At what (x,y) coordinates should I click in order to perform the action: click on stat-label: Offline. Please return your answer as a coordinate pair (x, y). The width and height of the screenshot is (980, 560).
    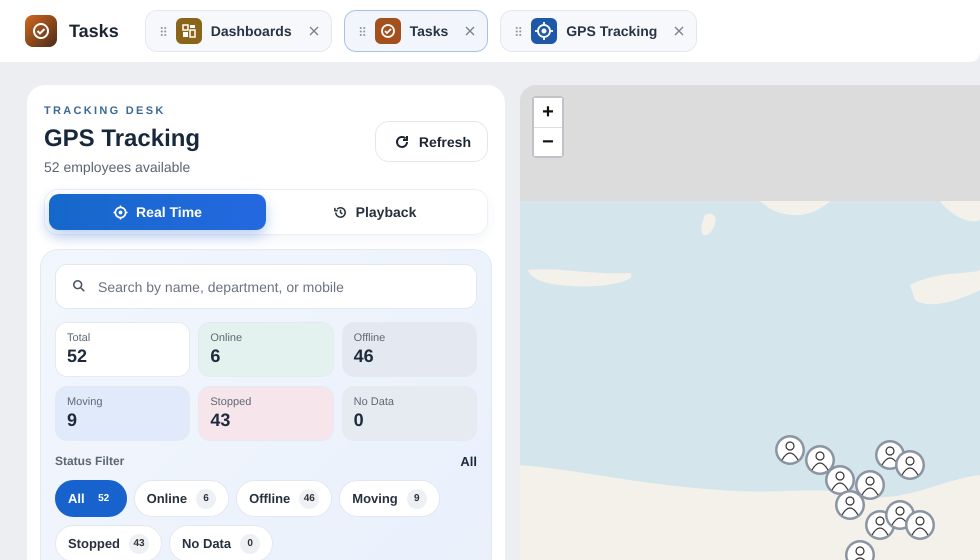
    Looking at the image, I should click on (370, 338).